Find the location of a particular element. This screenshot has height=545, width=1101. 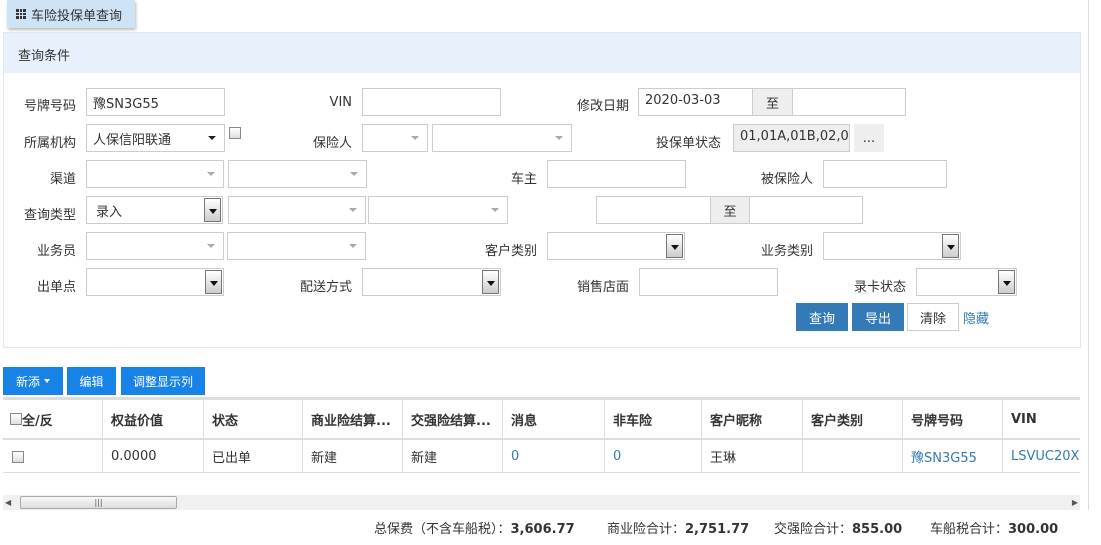

org-include-sub-checkbox is located at coordinates (235, 133).